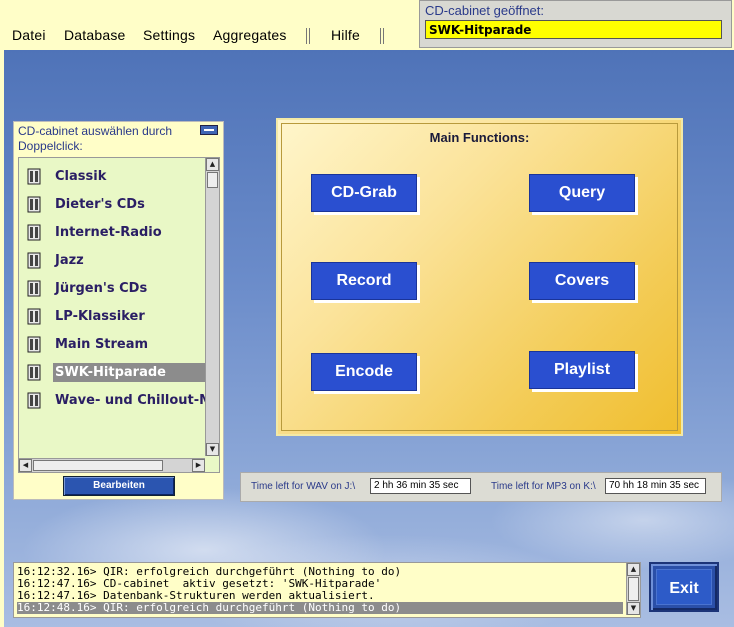  I want to click on scroll-left-icon: ◀, so click(25, 465).